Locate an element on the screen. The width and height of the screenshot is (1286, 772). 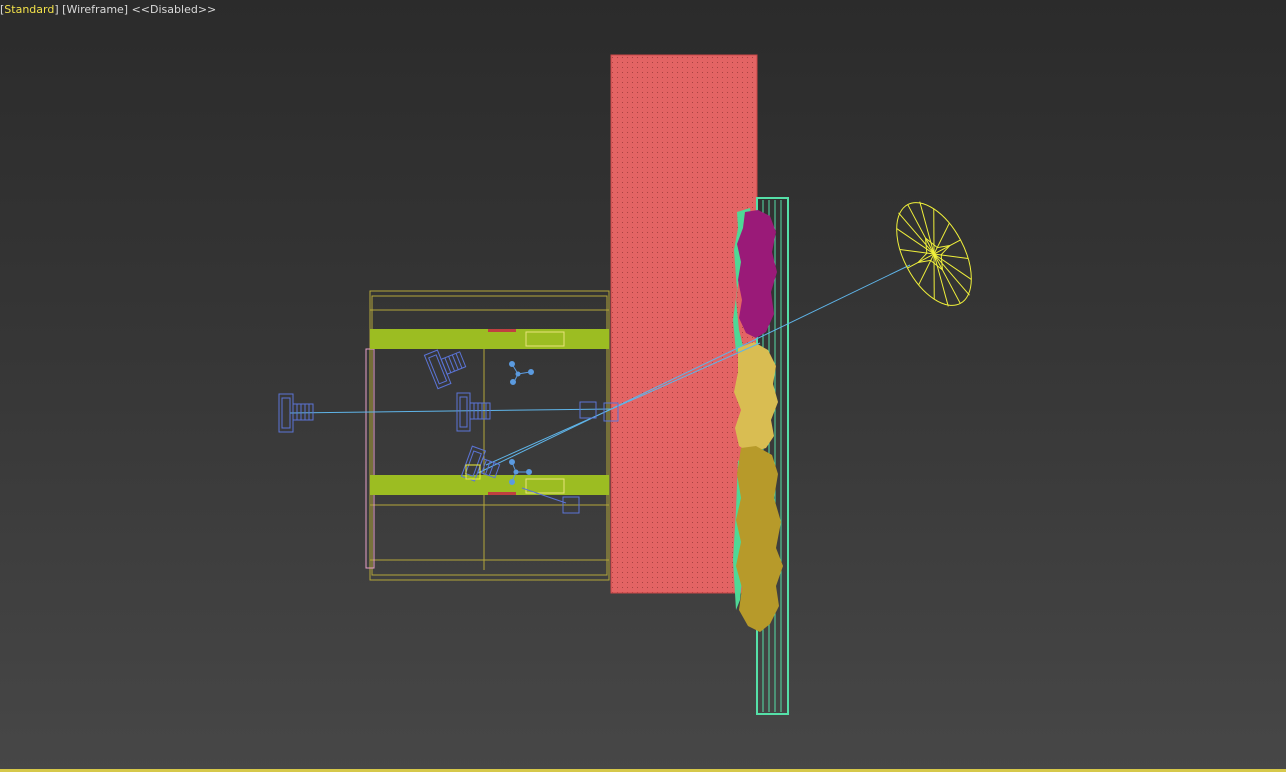
spot-light-icon is located at coordinates (934, 253).